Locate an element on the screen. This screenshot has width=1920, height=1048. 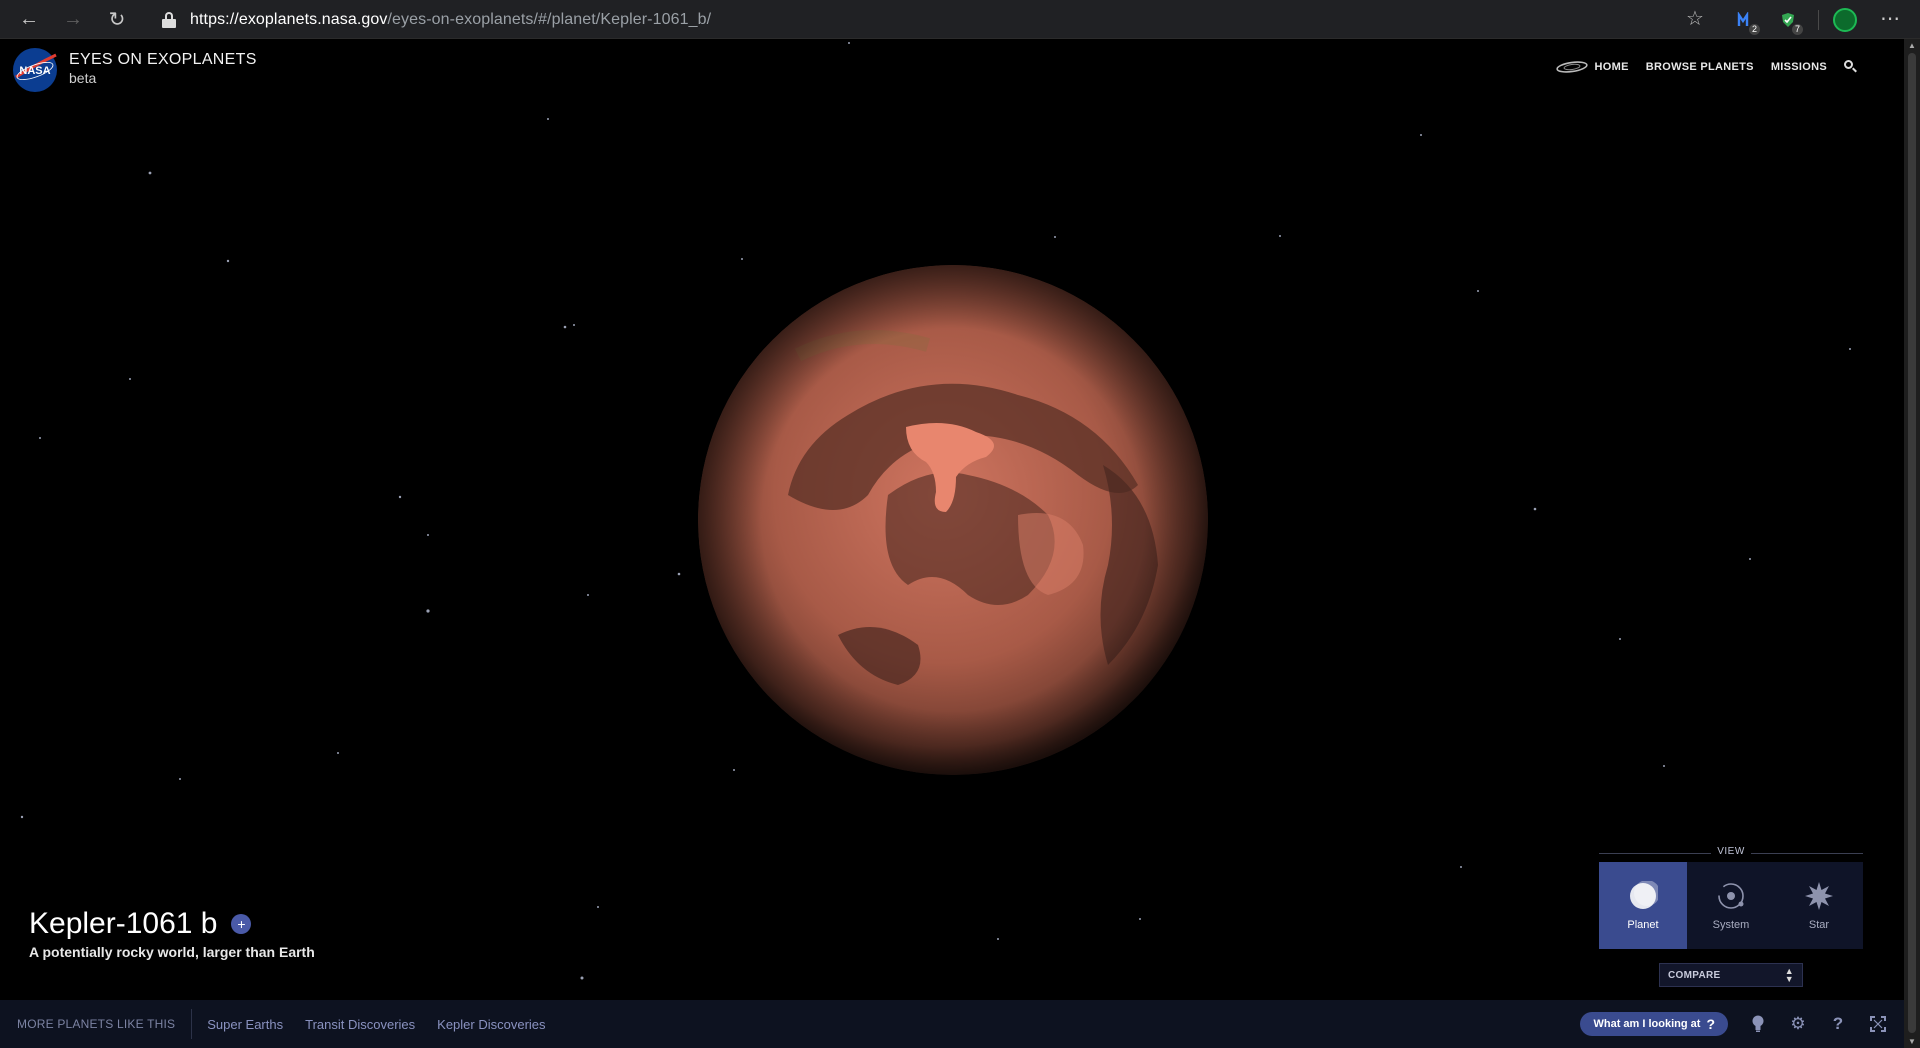
toolbar-divider is located at coordinates (1818, 20).